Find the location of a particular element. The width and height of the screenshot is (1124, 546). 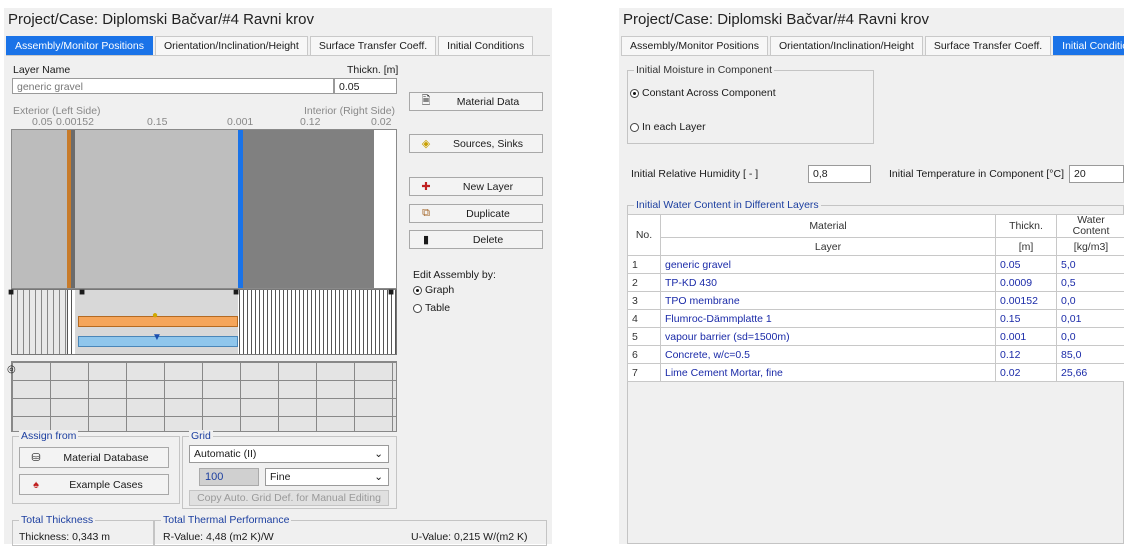

table-row: 4Flumroc-Dämmplatte 10.150,01 is located at coordinates (876, 319).